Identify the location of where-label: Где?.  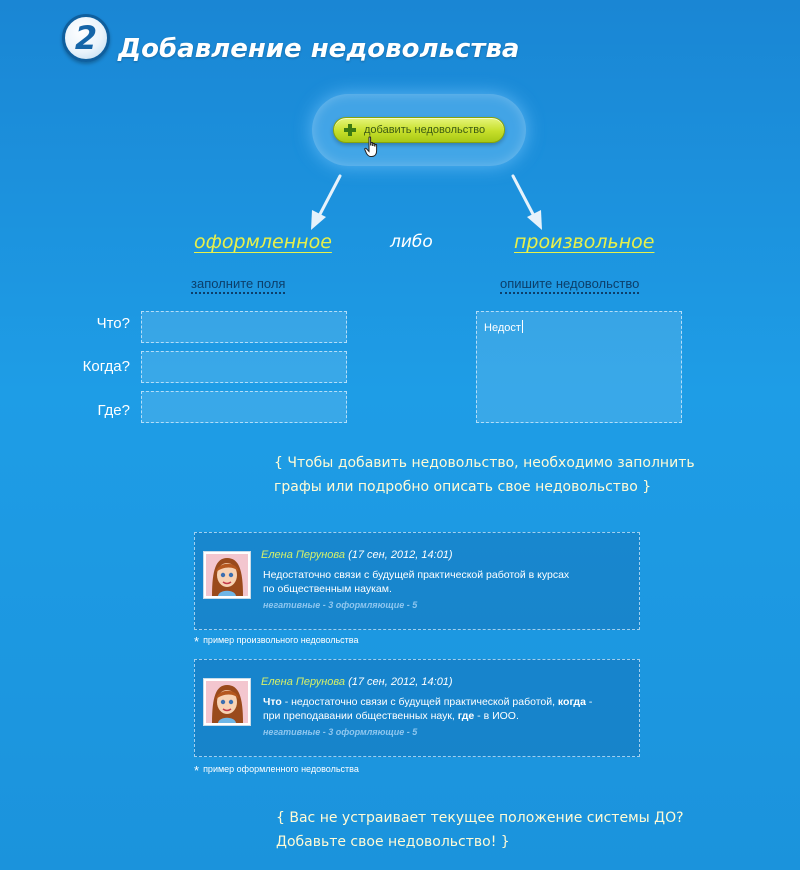
(113, 410).